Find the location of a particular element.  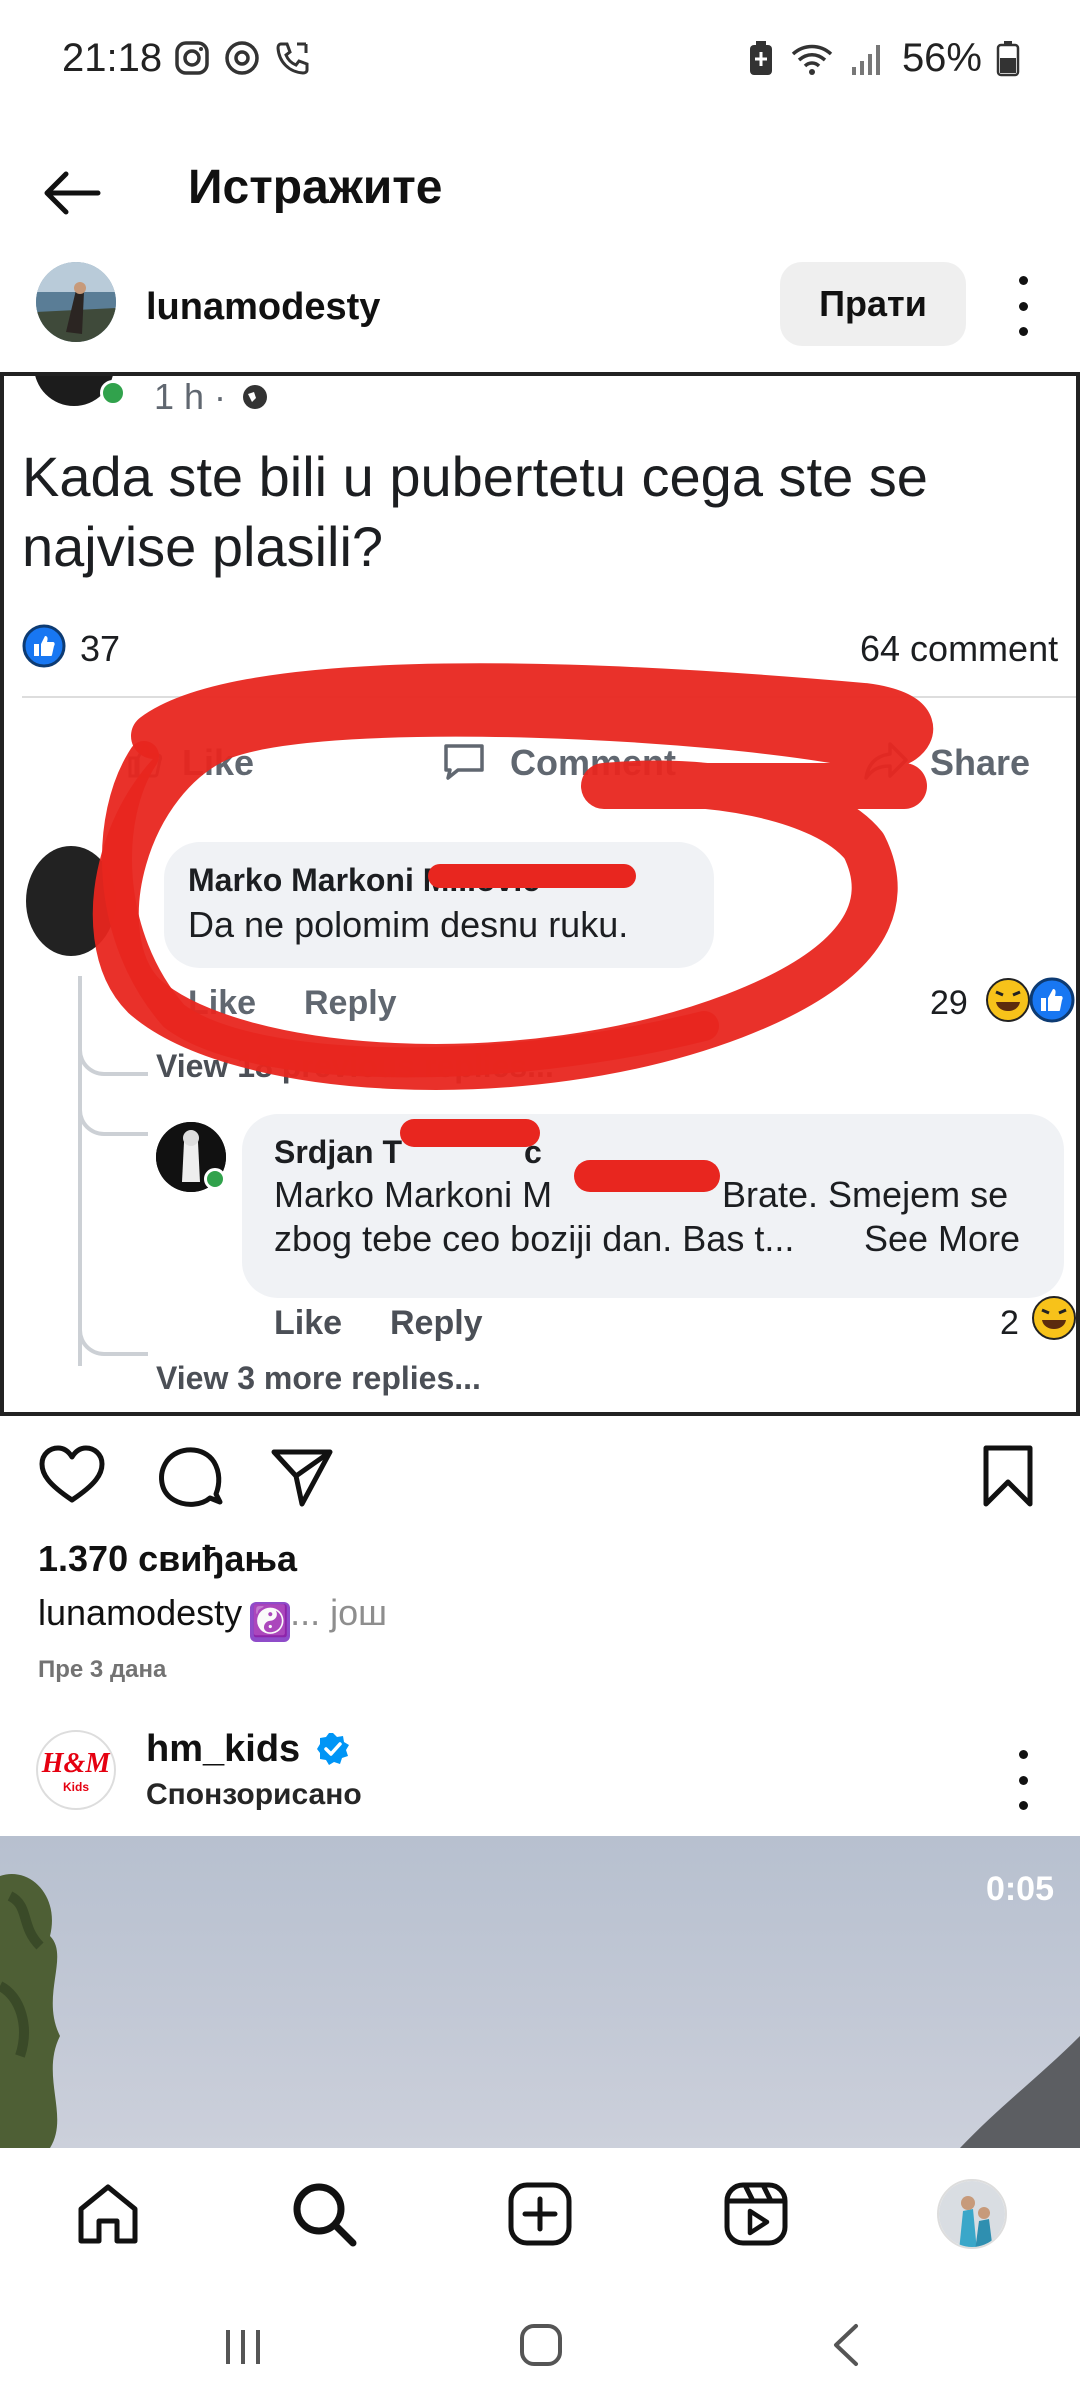

status-bar: 21:18 56% is located at coordinates (540, 60).